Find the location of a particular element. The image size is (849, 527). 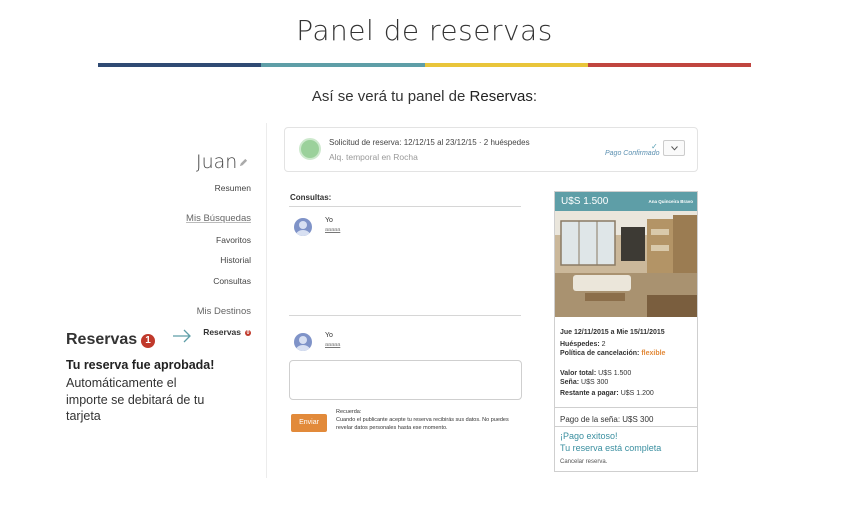

total-row: Valor total: U$S 1.500 is located at coordinates (595, 373).